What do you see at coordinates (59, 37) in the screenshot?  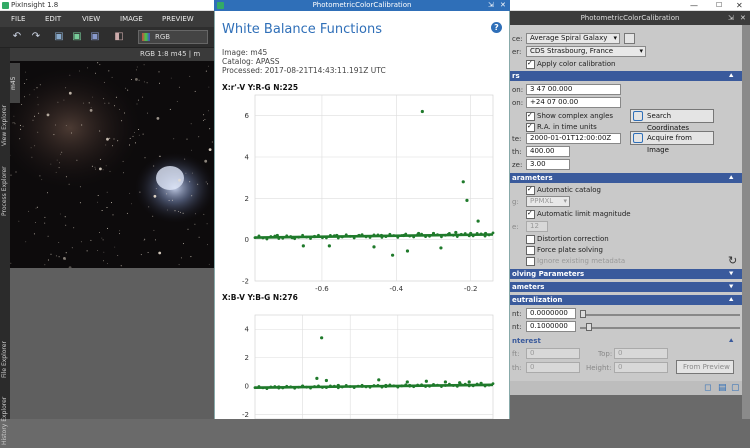 I see `channel-r-icon: ▣` at bounding box center [59, 37].